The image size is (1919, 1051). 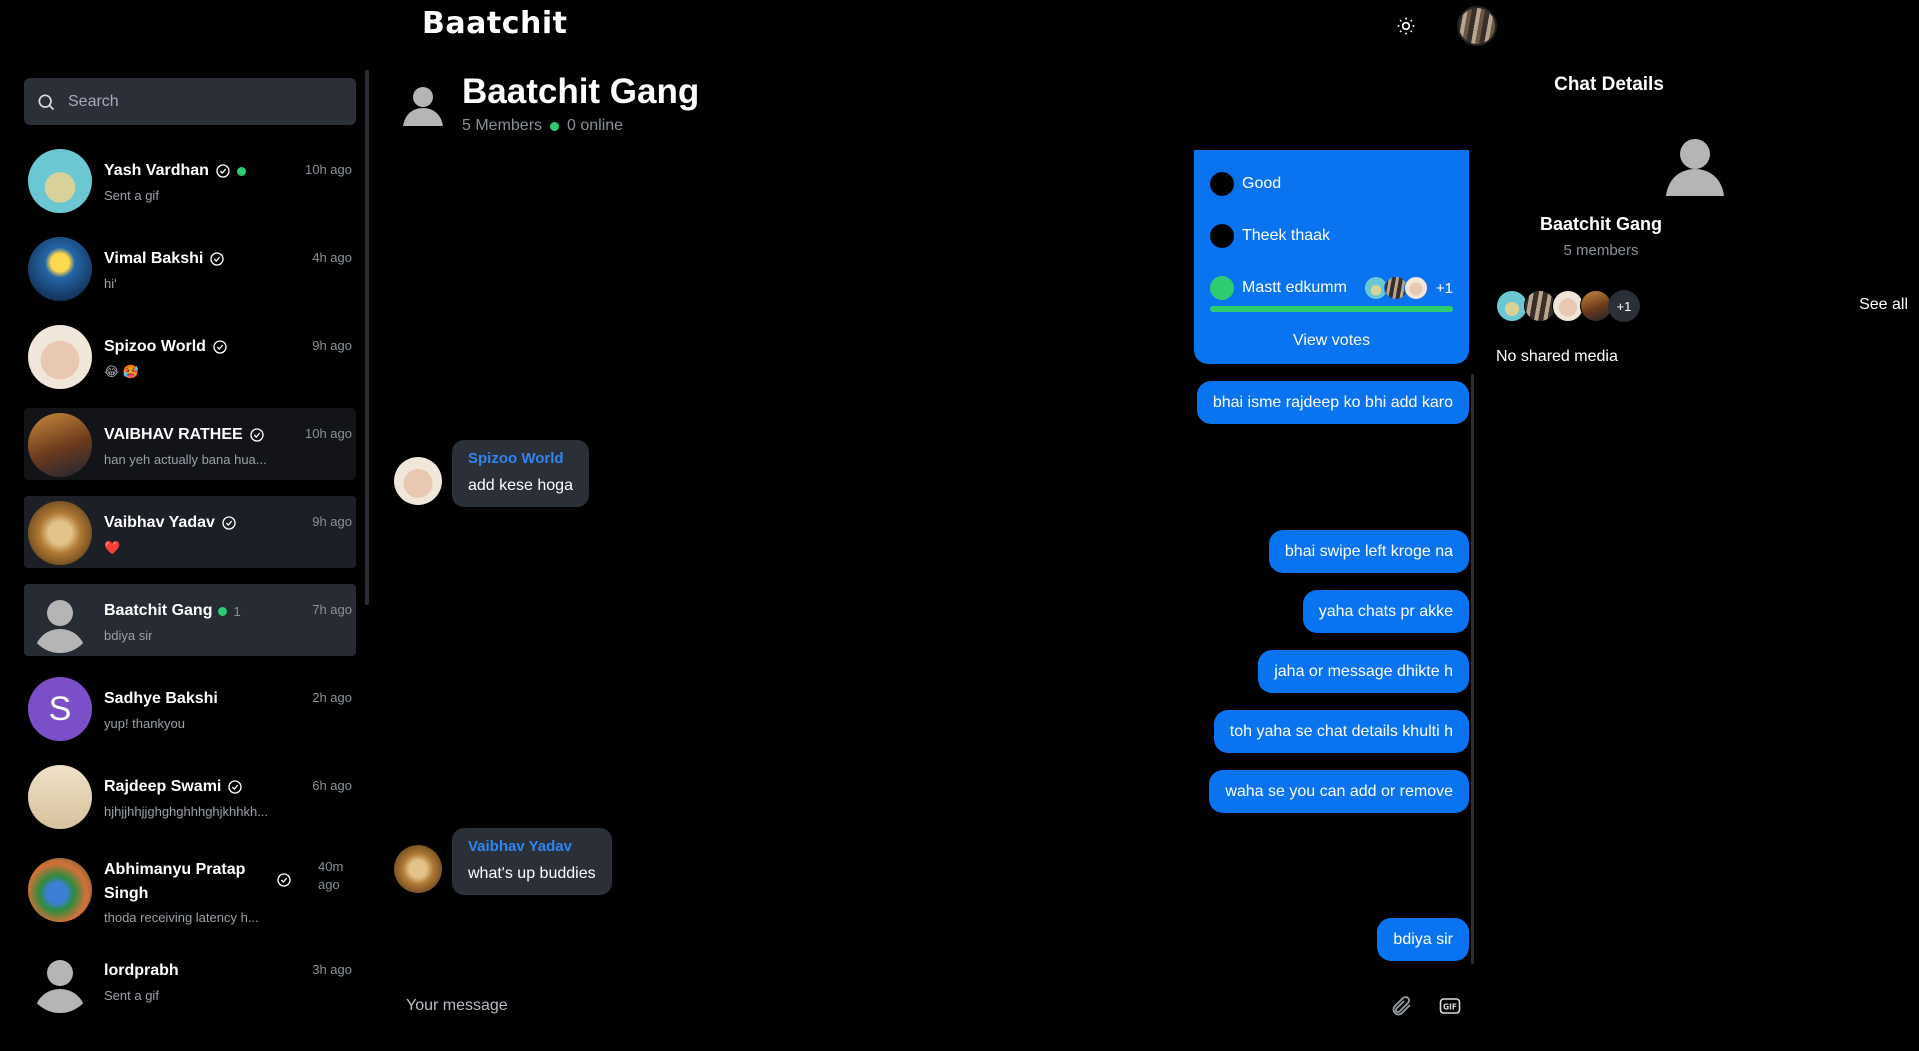 I want to click on user-avatar, so click(x=1477, y=26).